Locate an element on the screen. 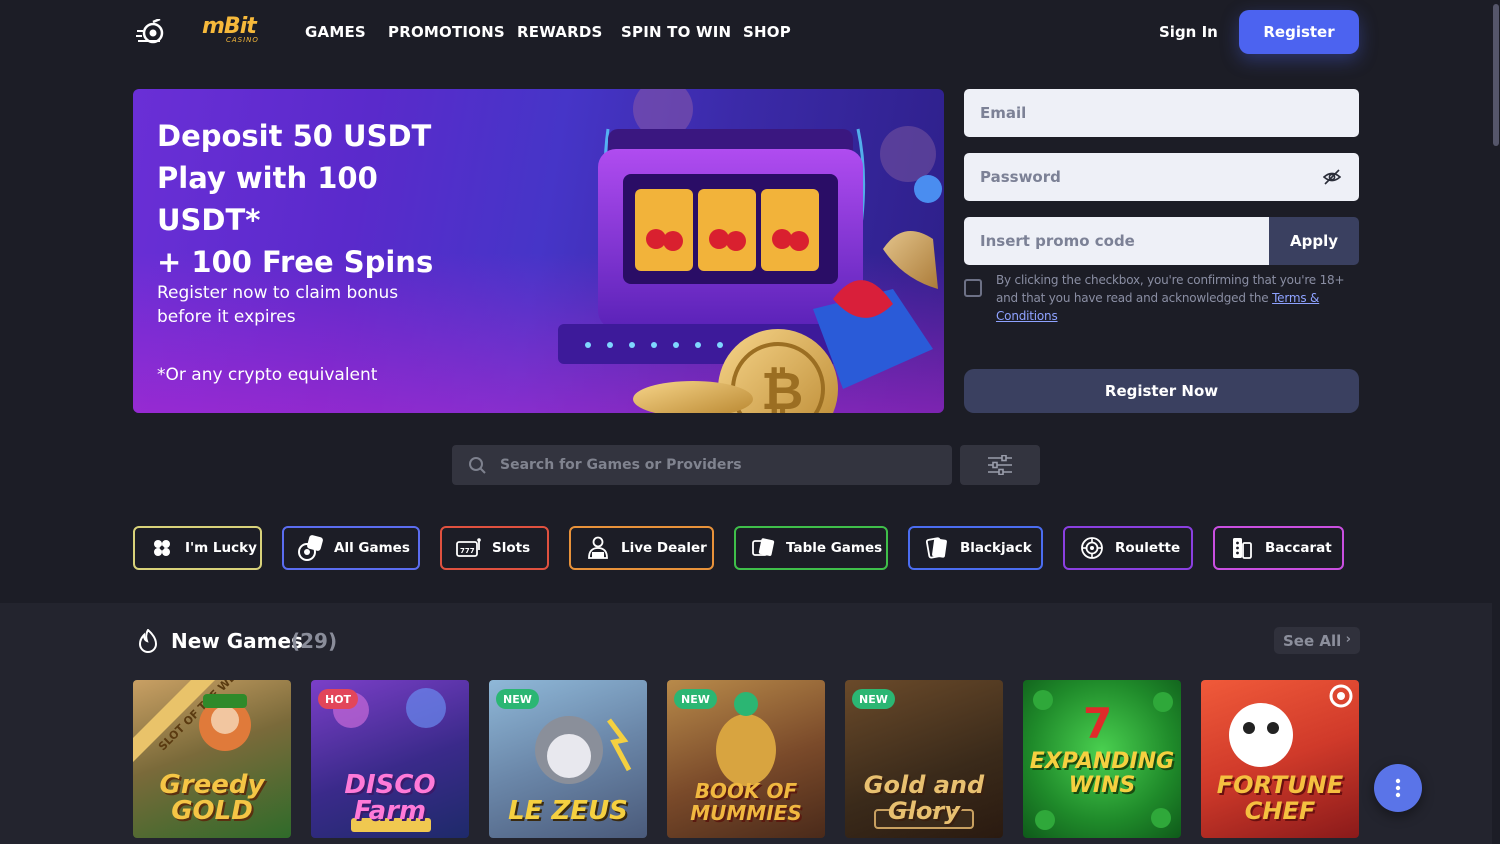  nav-games: GAMES is located at coordinates (335, 32).